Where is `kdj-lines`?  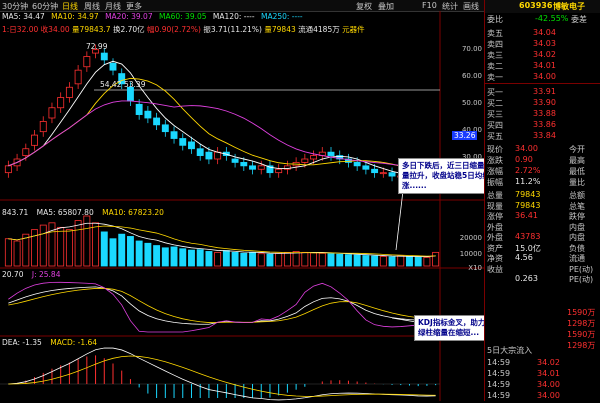 kdj-lines is located at coordinates (222, 307).